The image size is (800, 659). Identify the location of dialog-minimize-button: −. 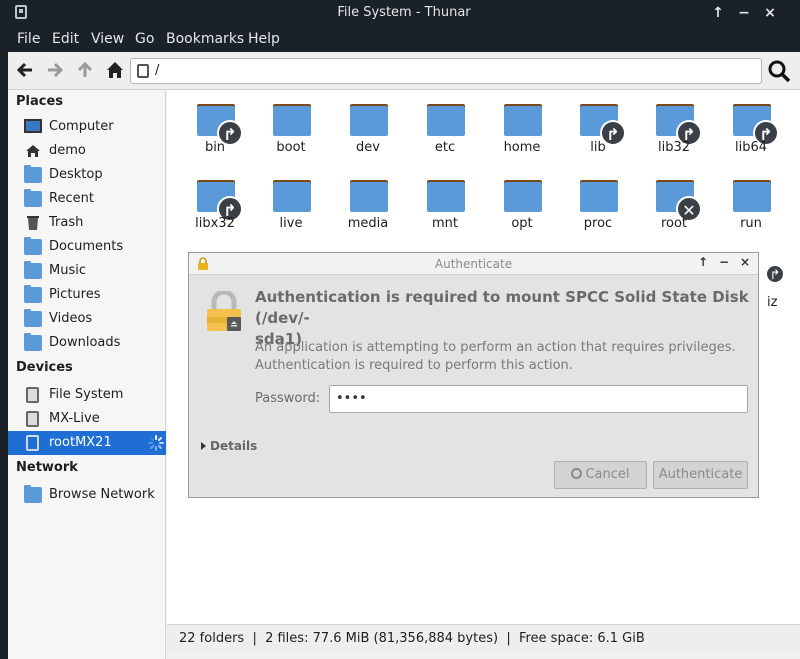
(724, 264).